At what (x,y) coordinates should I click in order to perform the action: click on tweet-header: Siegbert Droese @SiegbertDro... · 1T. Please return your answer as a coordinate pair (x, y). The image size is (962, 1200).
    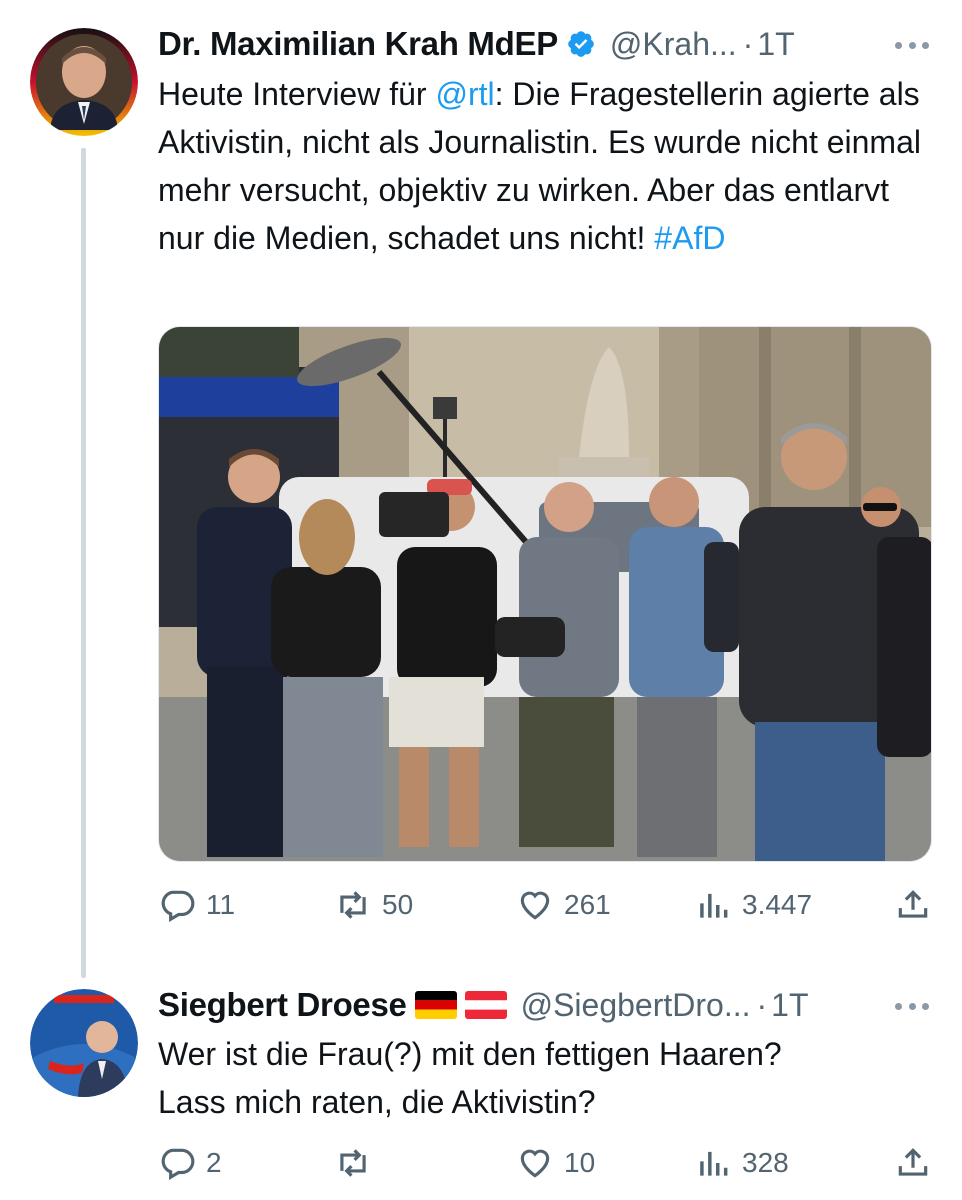
    Looking at the image, I should click on (545, 1005).